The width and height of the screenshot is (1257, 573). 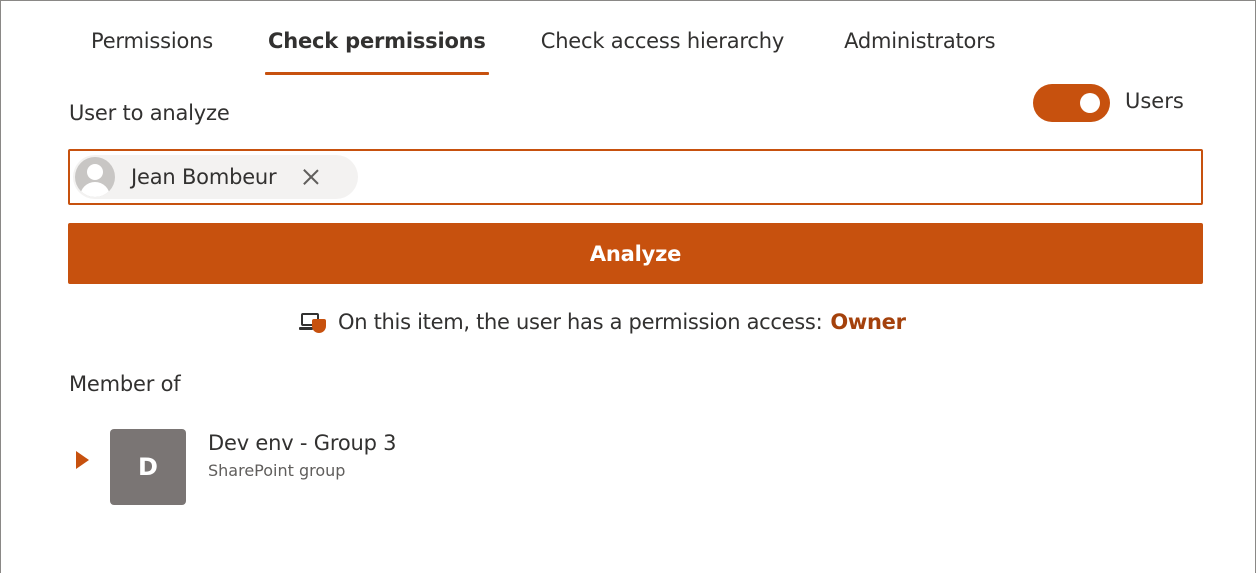 I want to click on group-type: SharePoint group, so click(x=277, y=470).